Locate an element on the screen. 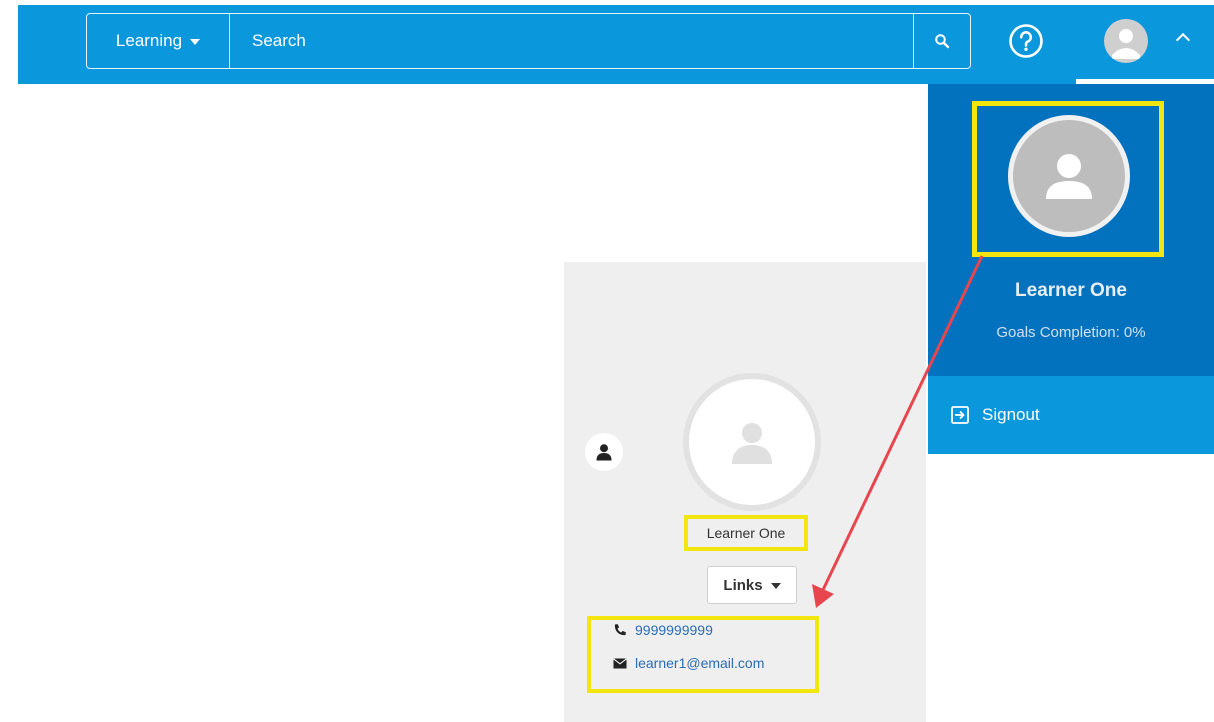  signout-button: Signout is located at coordinates (1071, 415).